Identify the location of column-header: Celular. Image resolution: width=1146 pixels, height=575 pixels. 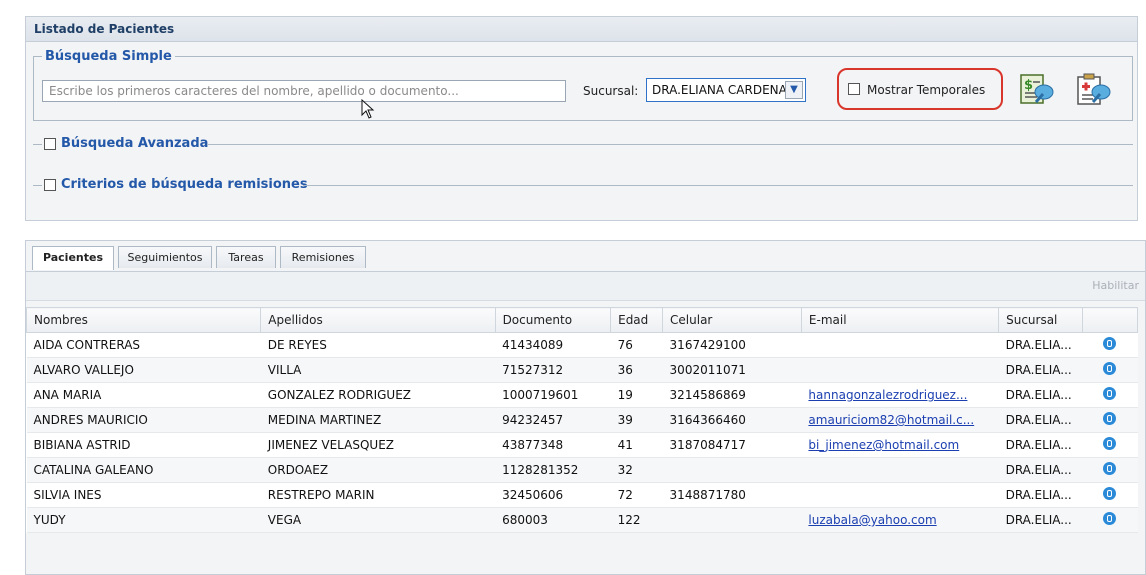
(732, 320).